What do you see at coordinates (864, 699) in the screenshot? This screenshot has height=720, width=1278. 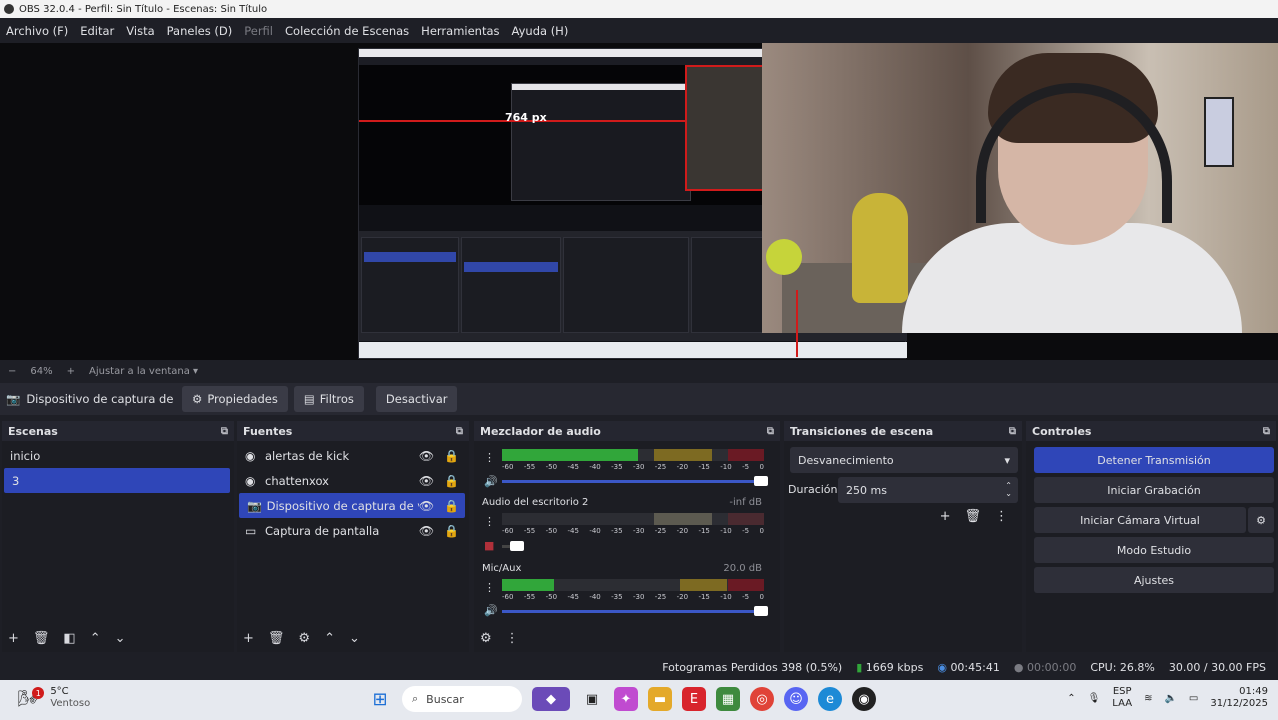 I see `obs-icon: ◉` at bounding box center [864, 699].